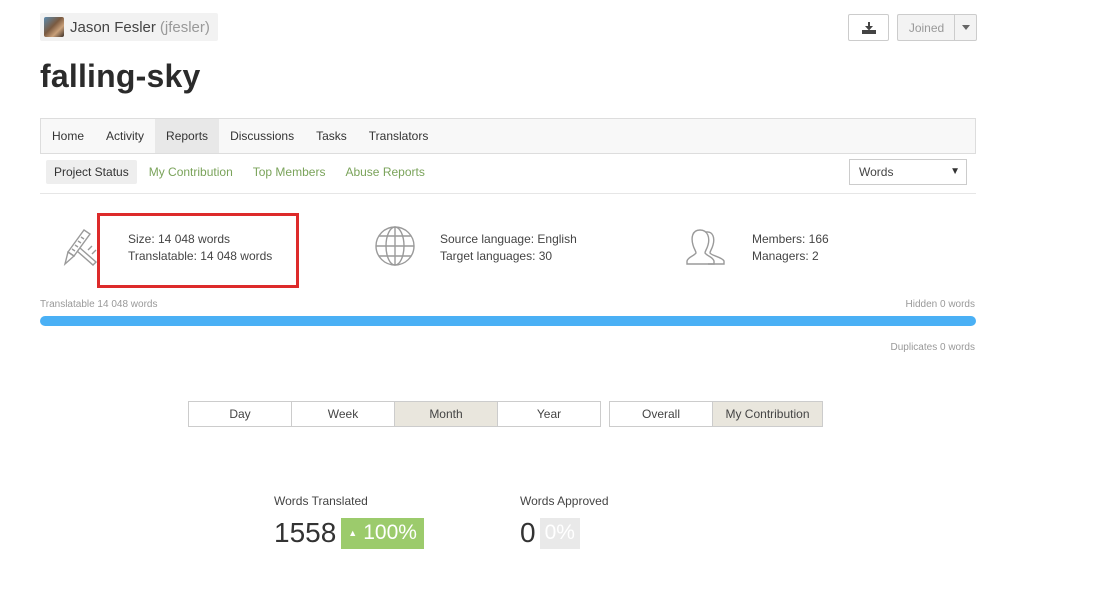 The height and width of the screenshot is (603, 1111). I want to click on subtab-top-members: Top Members, so click(289, 172).